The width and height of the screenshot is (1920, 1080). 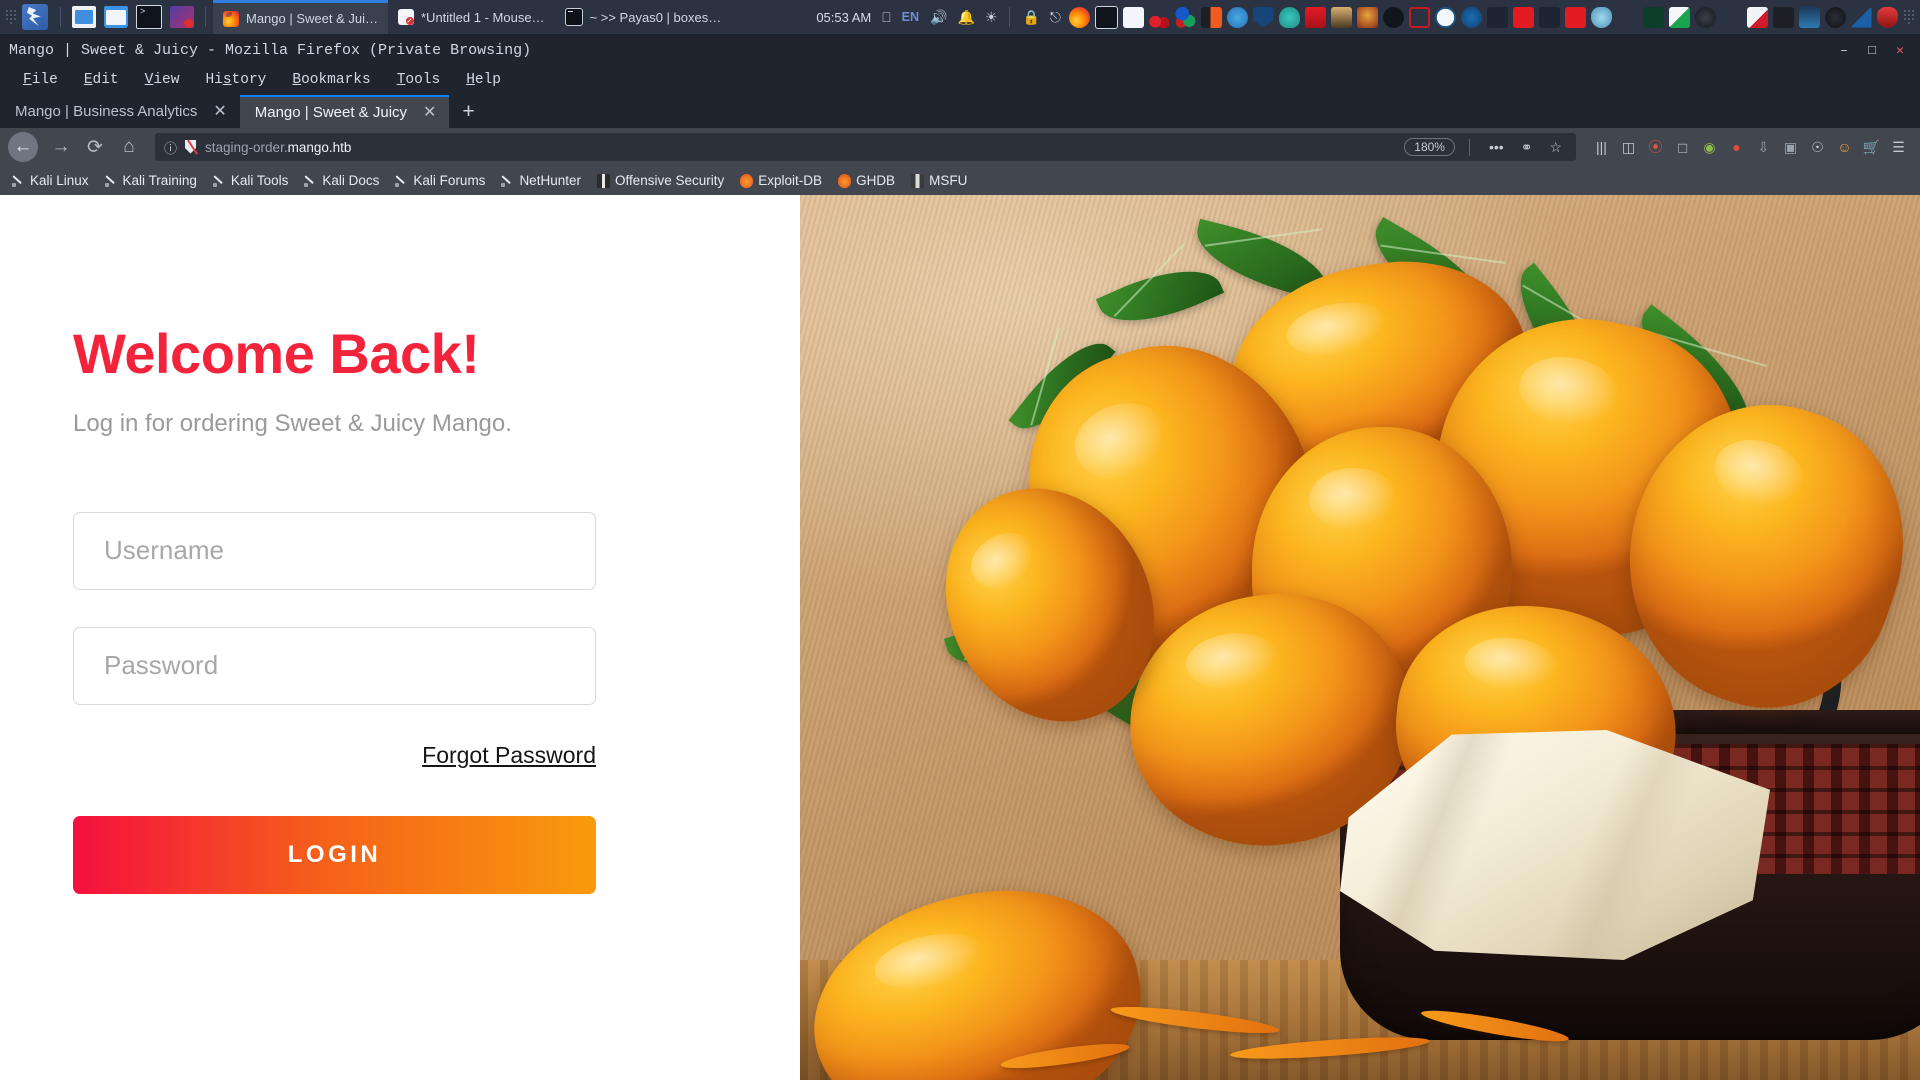 I want to click on zaproxy-icon, so click(x=1237, y=17).